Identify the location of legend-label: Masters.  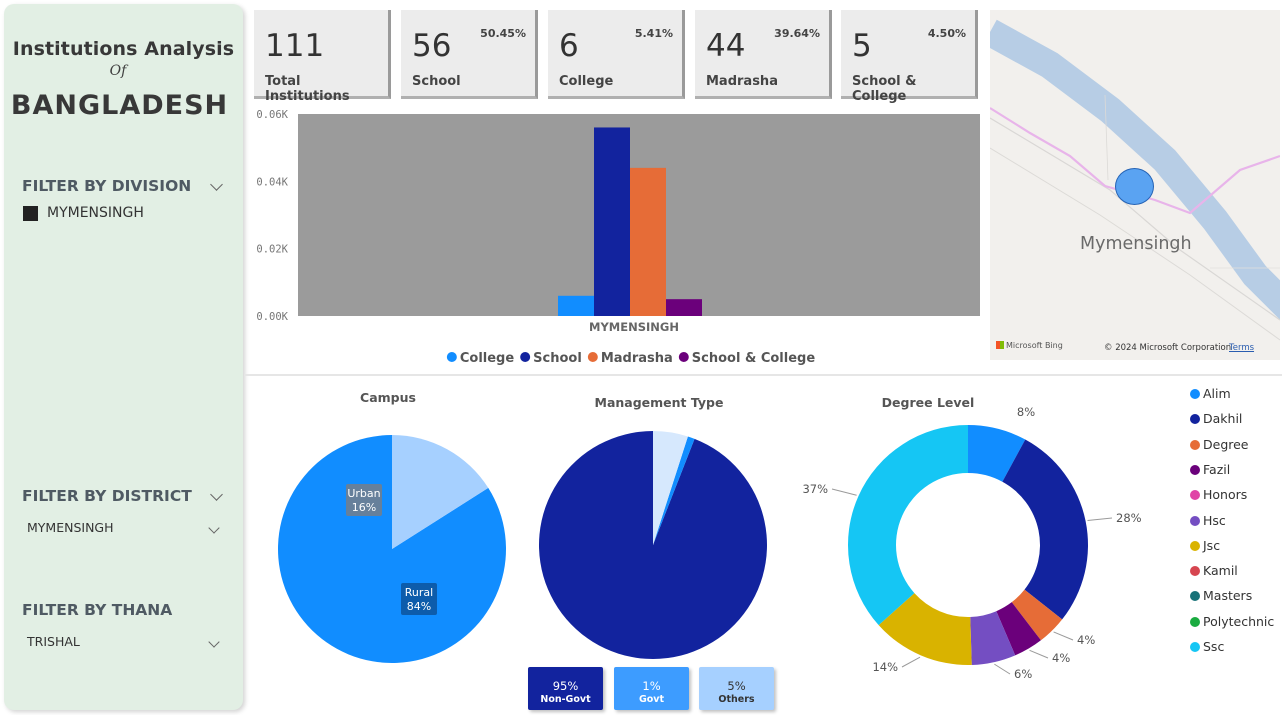
(1228, 596).